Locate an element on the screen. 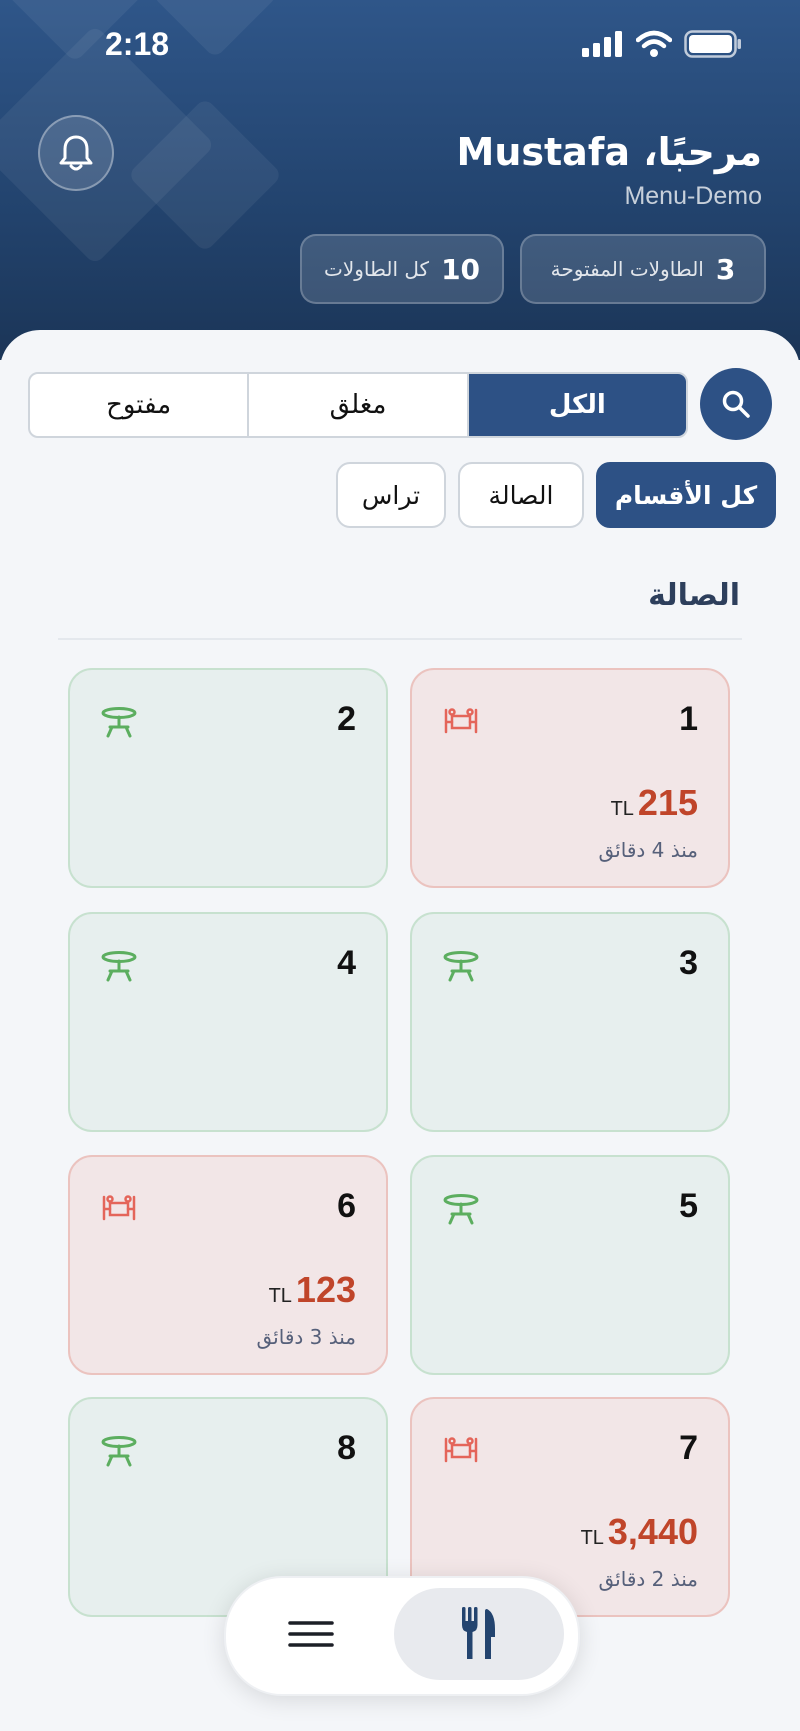 This screenshot has width=800, height=1731. table-amount: TL 215 is located at coordinates (654, 803).